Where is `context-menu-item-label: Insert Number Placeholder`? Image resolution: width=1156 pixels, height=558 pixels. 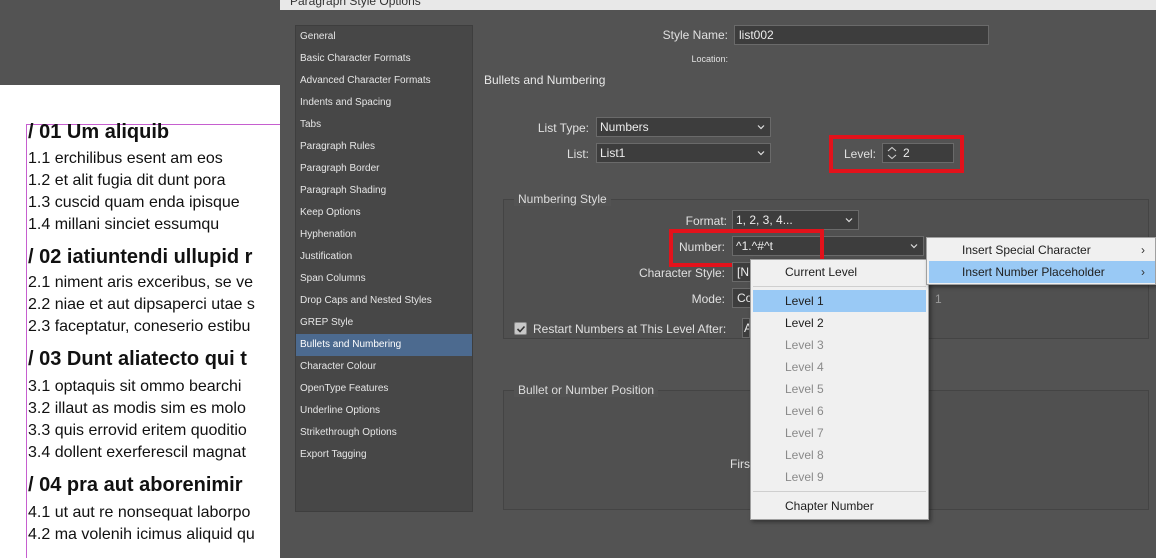
context-menu-item-label: Insert Number Placeholder is located at coordinates (1033, 272).